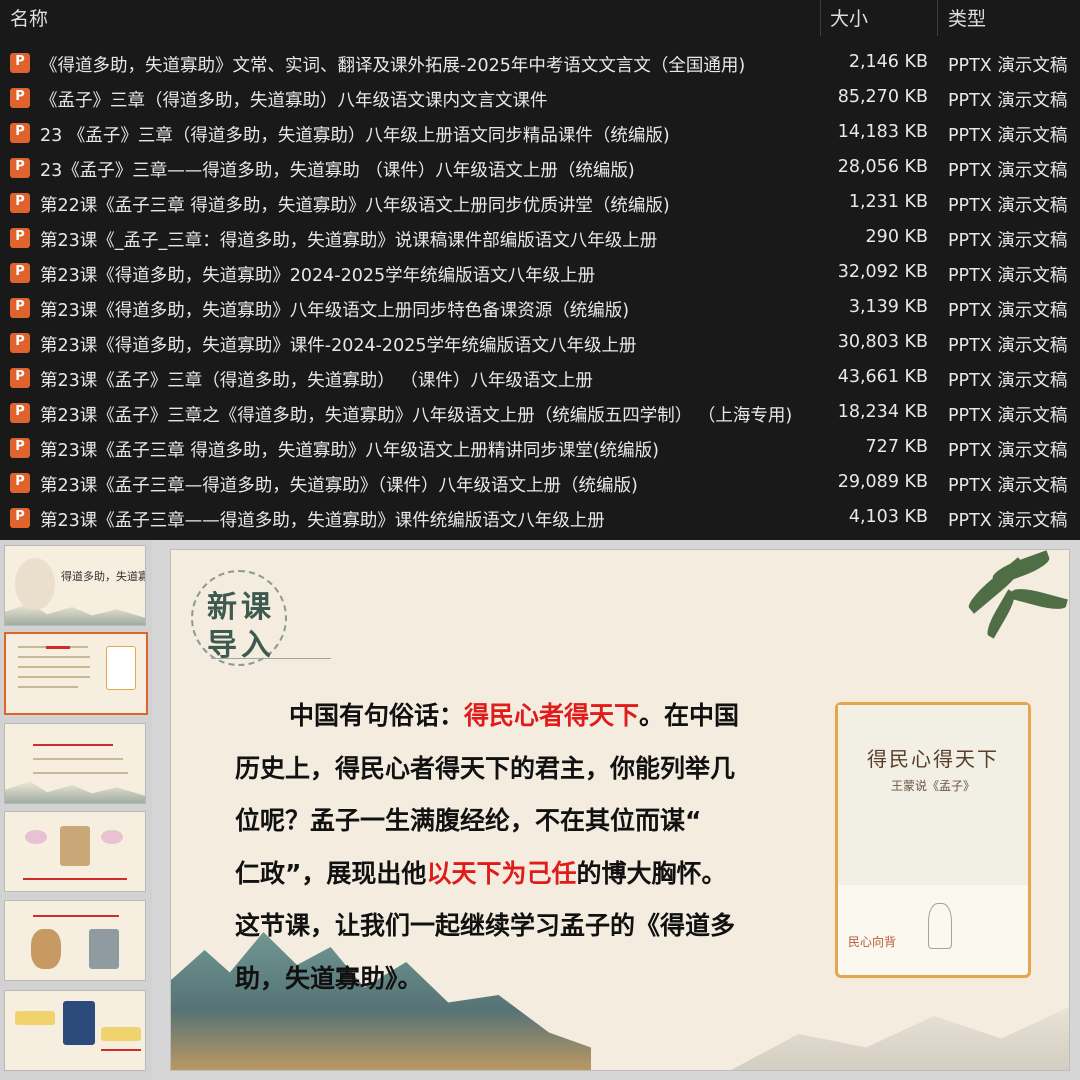 Image resolution: width=1080 pixels, height=1080 pixels. Describe the element at coordinates (689, 715) in the screenshot. I see `text-run: 。在中国` at that location.